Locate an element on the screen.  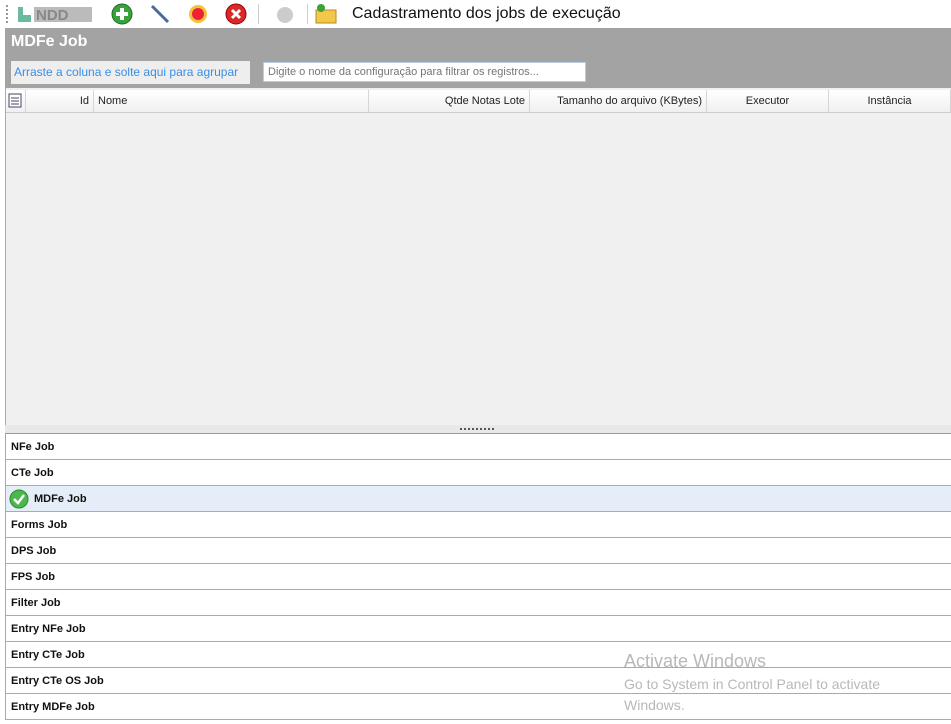
svg-text: NDD is located at coordinates (52, 15).